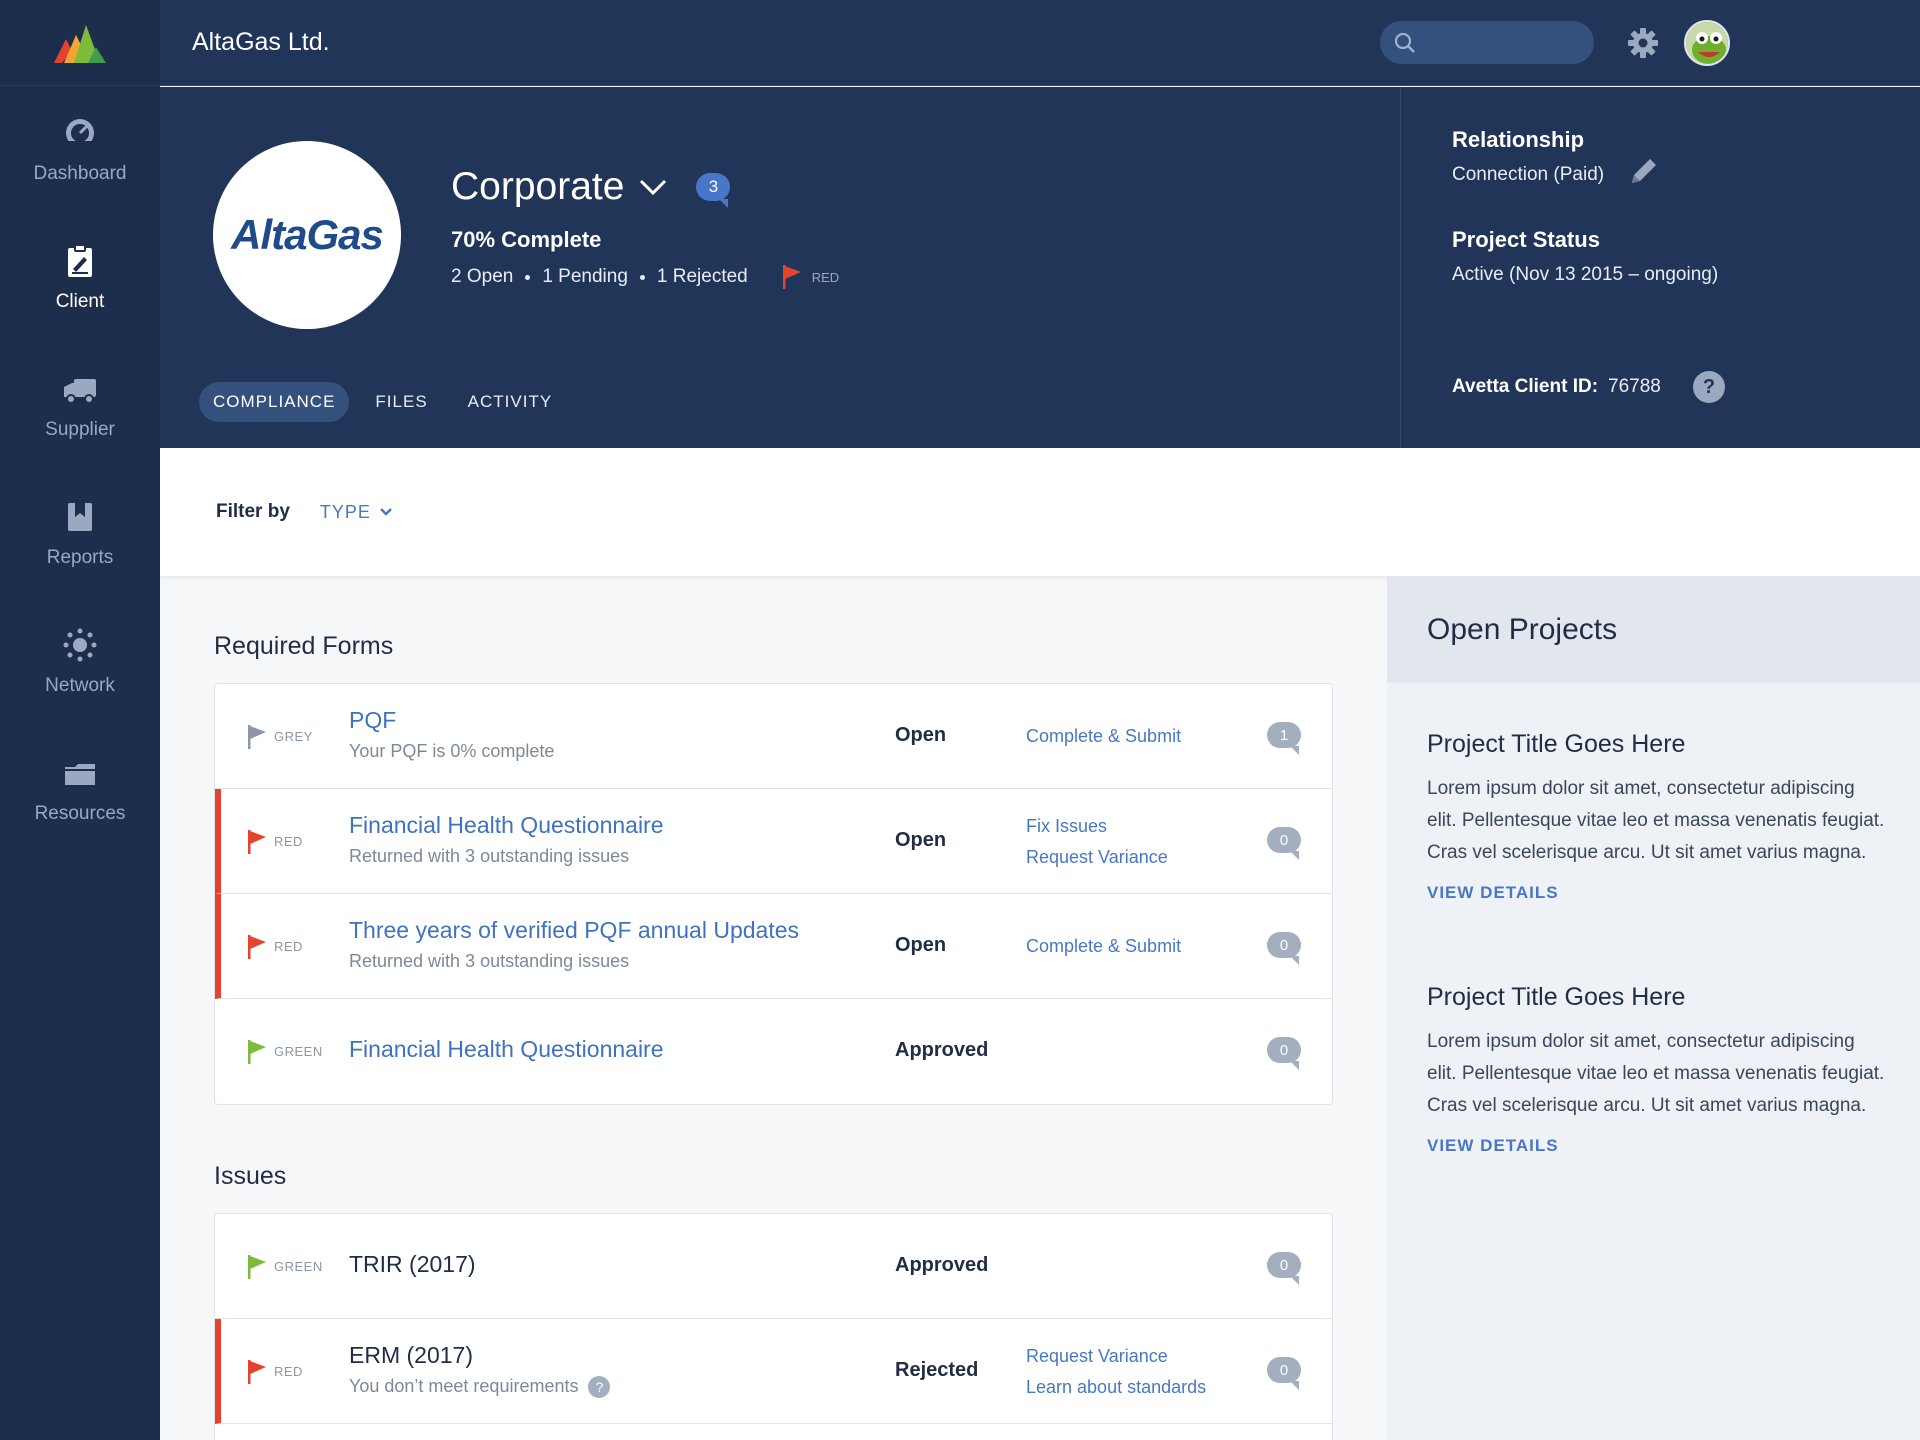  I want to click on search-icon, so click(1404, 42).